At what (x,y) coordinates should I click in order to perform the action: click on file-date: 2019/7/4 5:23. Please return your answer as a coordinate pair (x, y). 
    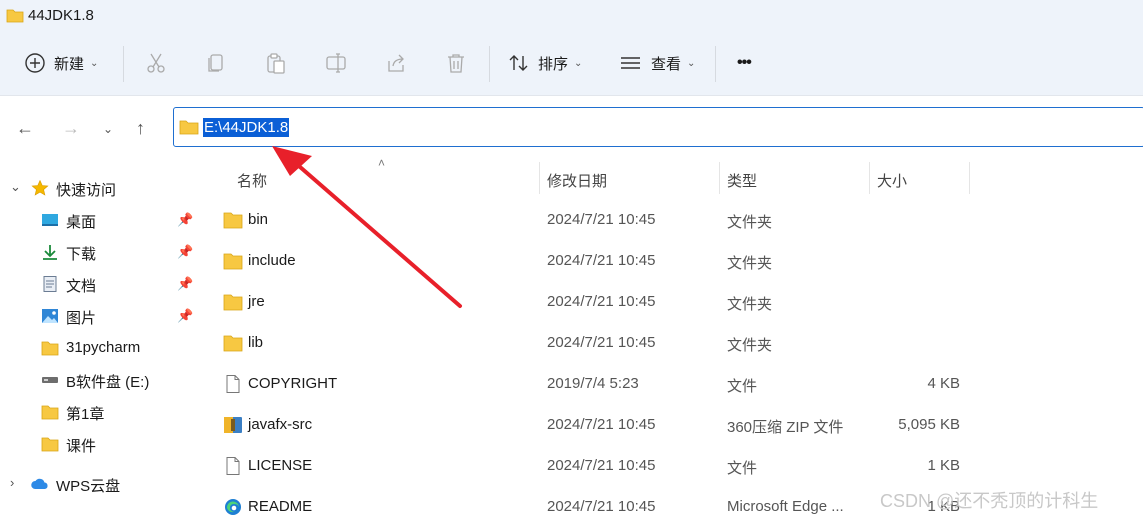
    Looking at the image, I should click on (593, 383).